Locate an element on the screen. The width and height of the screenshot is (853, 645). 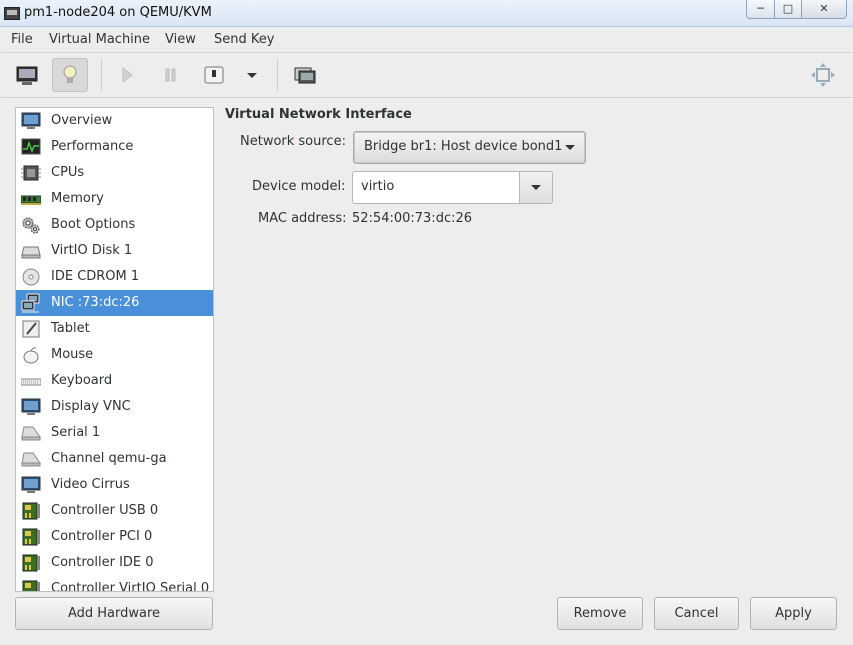
hardware-item-boot-options: Boot Options is located at coordinates (114, 225).